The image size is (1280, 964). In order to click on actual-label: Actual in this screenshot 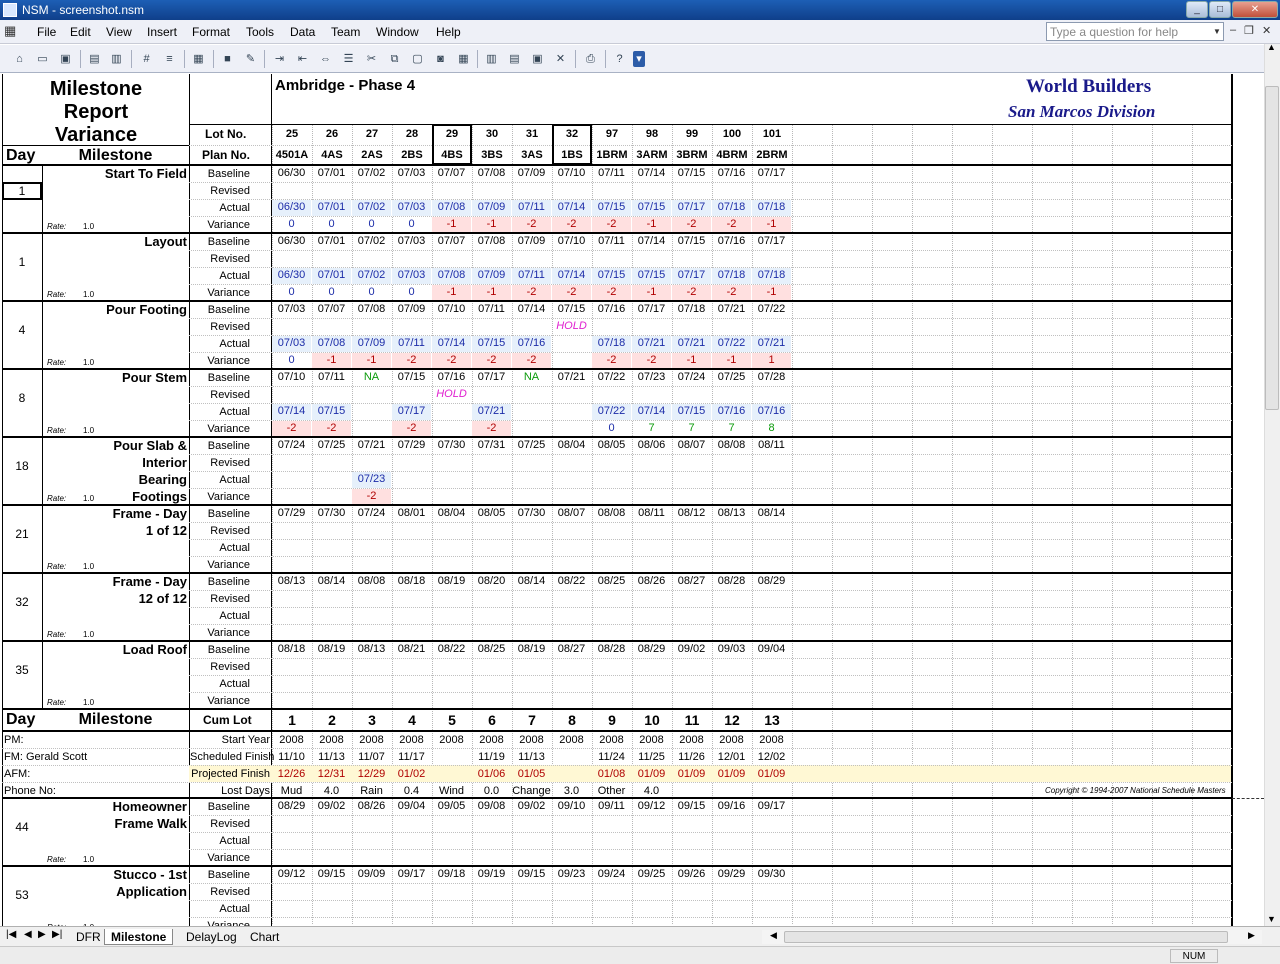, I will do `click(234, 841)`.